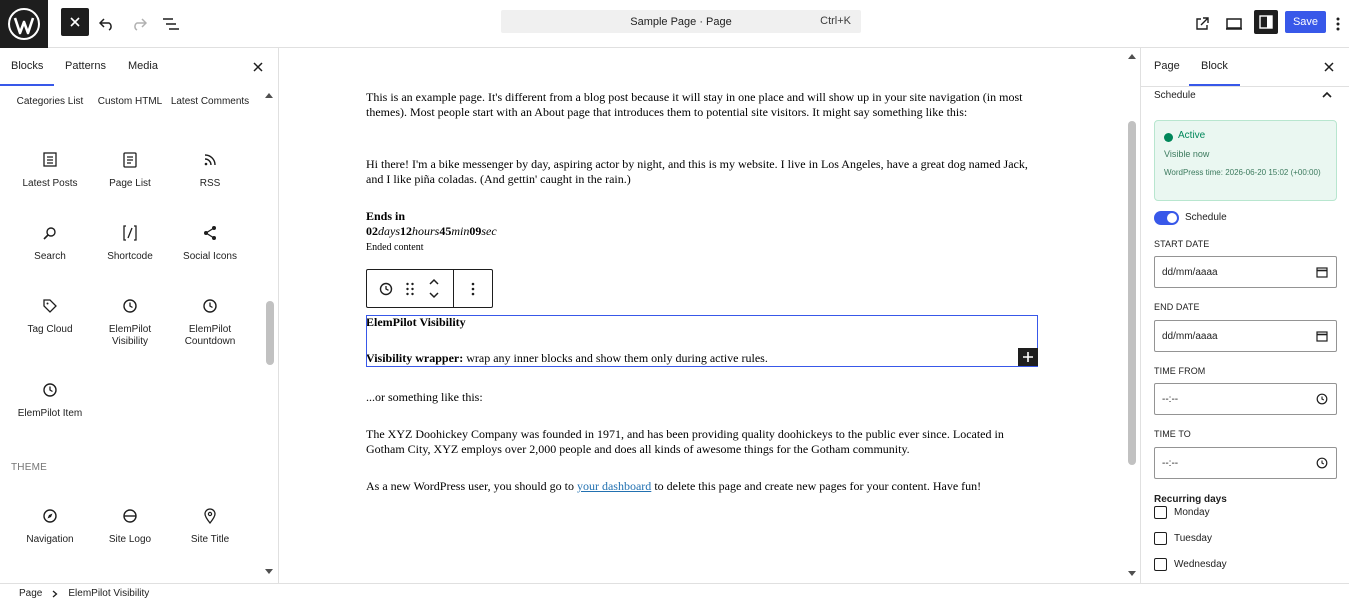  I want to click on chevron-up-icon, so click(1327, 95).